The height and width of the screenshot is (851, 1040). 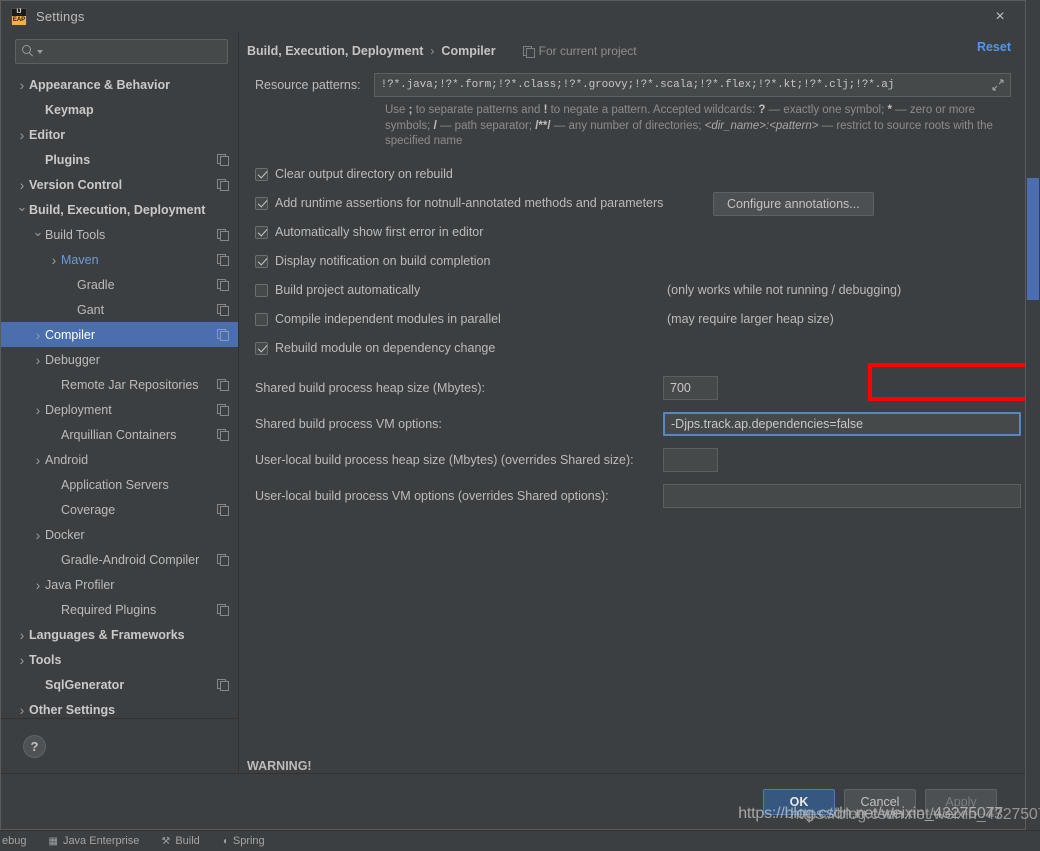 I want to click on sidebar-item-label: SqlGenerator, so click(x=85, y=684).